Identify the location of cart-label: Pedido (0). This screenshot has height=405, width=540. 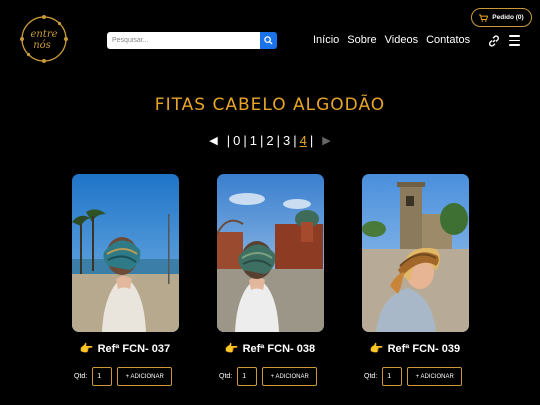
(508, 17).